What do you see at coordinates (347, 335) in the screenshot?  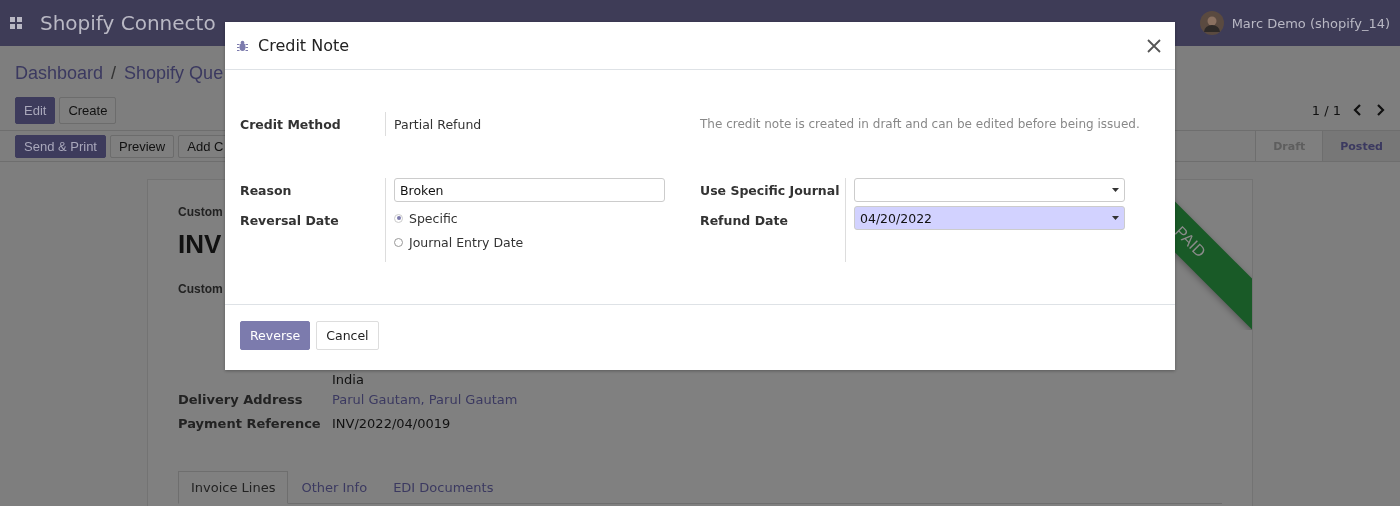 I see `button: Cancel` at bounding box center [347, 335].